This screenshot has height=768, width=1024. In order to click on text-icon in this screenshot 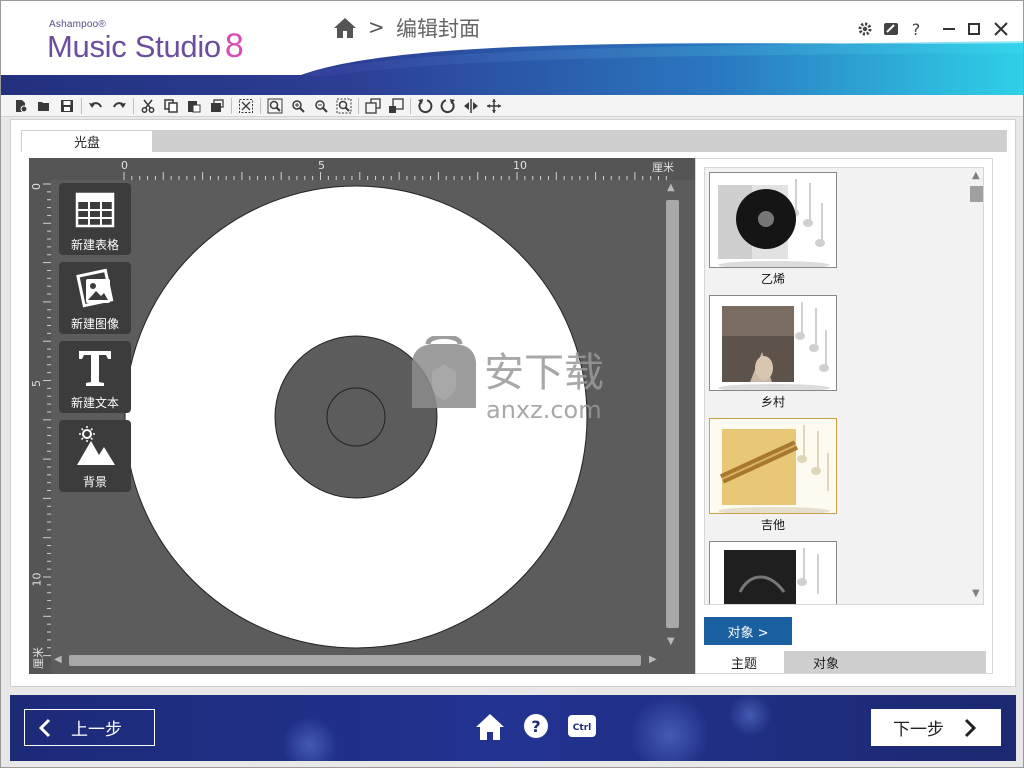, I will do `click(95, 368)`.